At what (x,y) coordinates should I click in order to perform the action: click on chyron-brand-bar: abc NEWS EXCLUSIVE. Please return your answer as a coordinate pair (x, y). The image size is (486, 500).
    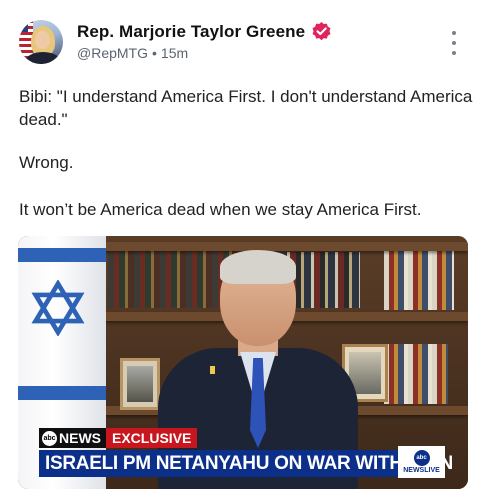
    Looking at the image, I should click on (118, 438).